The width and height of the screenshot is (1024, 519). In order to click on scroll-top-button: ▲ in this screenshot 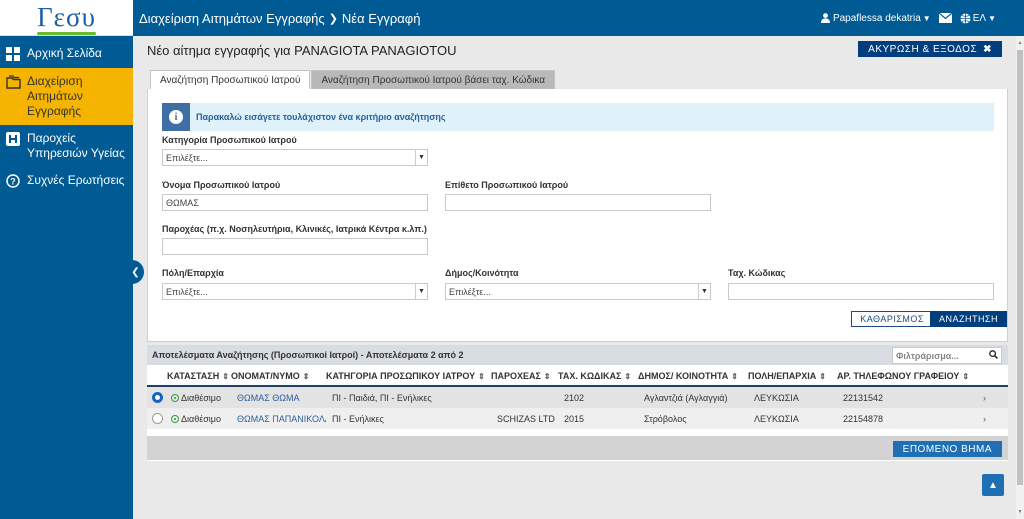, I will do `click(993, 485)`.